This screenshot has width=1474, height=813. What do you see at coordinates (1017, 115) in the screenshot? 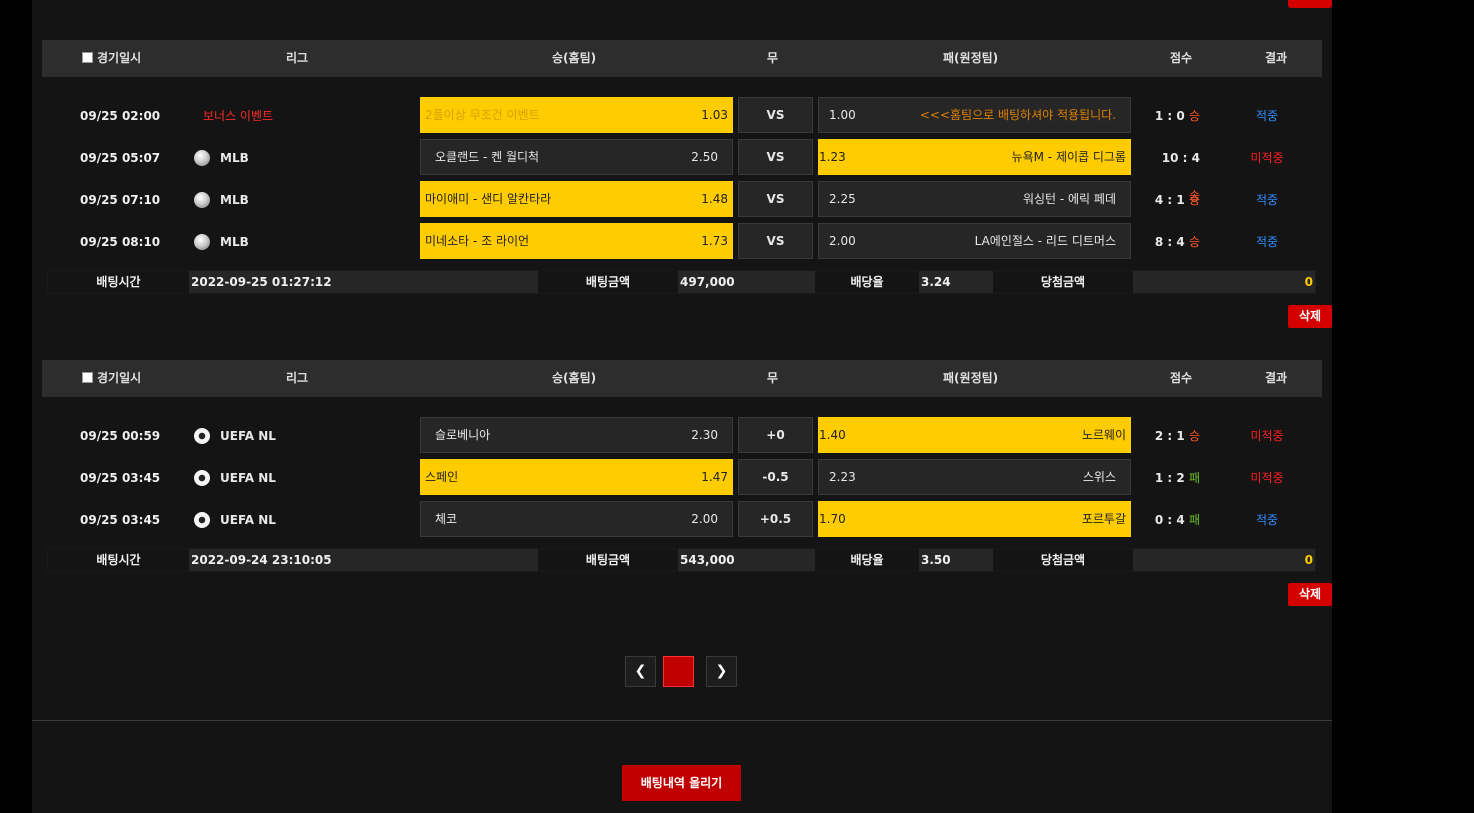
I see `away-team: <<<홈팀으로 배팅하셔야 적용됩니다.` at bounding box center [1017, 115].